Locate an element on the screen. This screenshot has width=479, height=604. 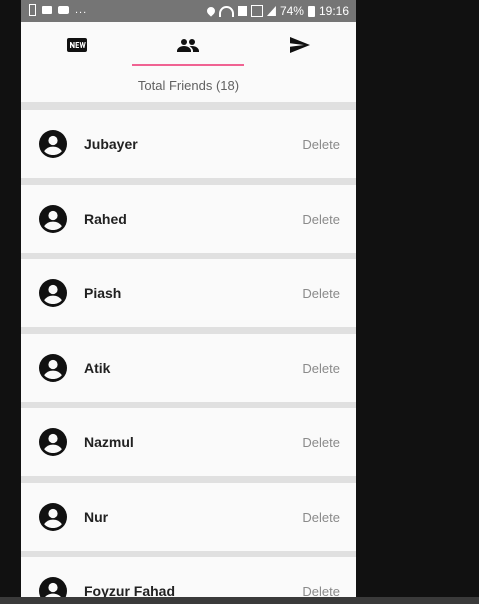
top-bar: Total Friends (18) is located at coordinates (188, 62).